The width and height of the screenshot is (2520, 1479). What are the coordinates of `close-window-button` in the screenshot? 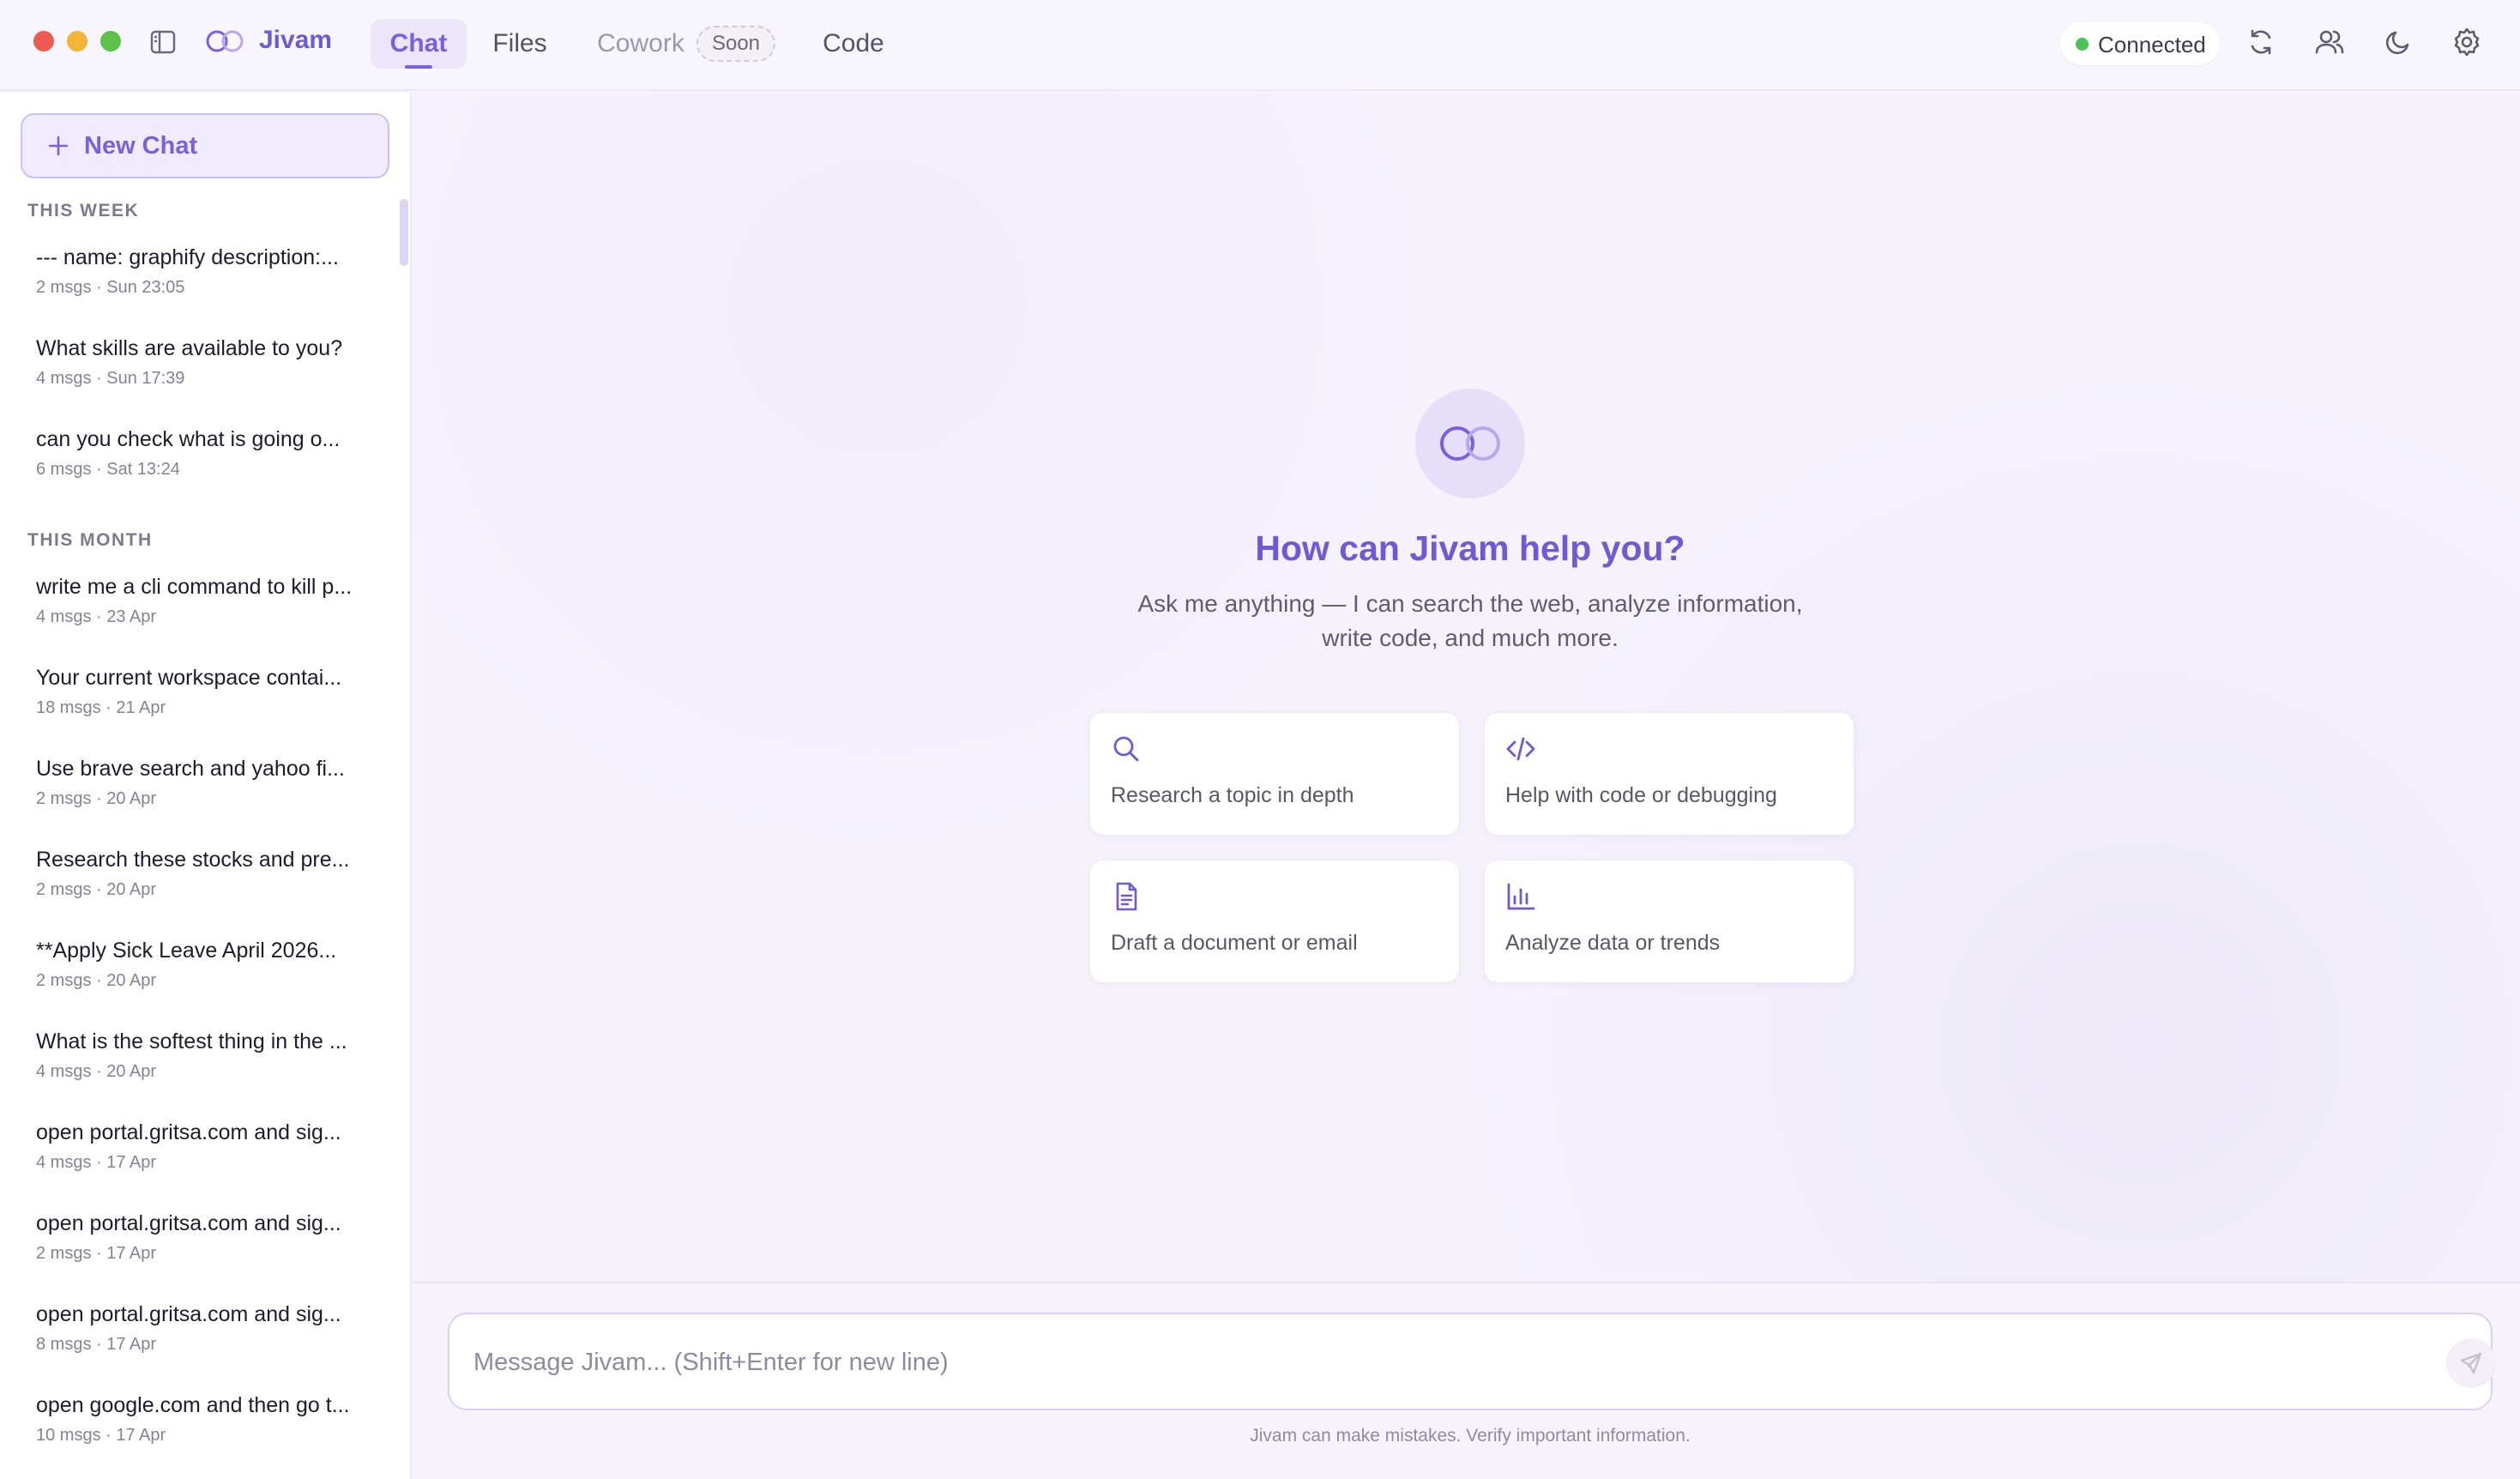 It's located at (43, 41).